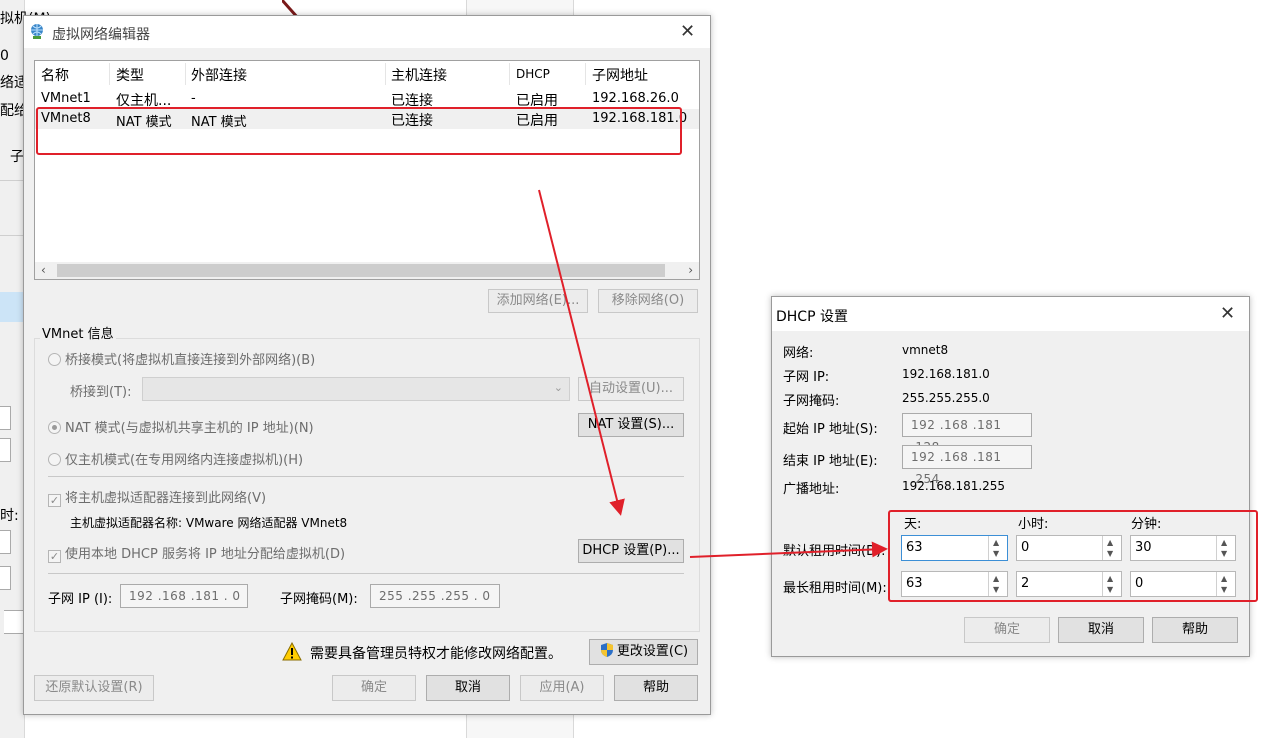 The width and height of the screenshot is (1279, 738). What do you see at coordinates (643, 652) in the screenshot?
I see `change-settings-button: 更改设置(C)` at bounding box center [643, 652].